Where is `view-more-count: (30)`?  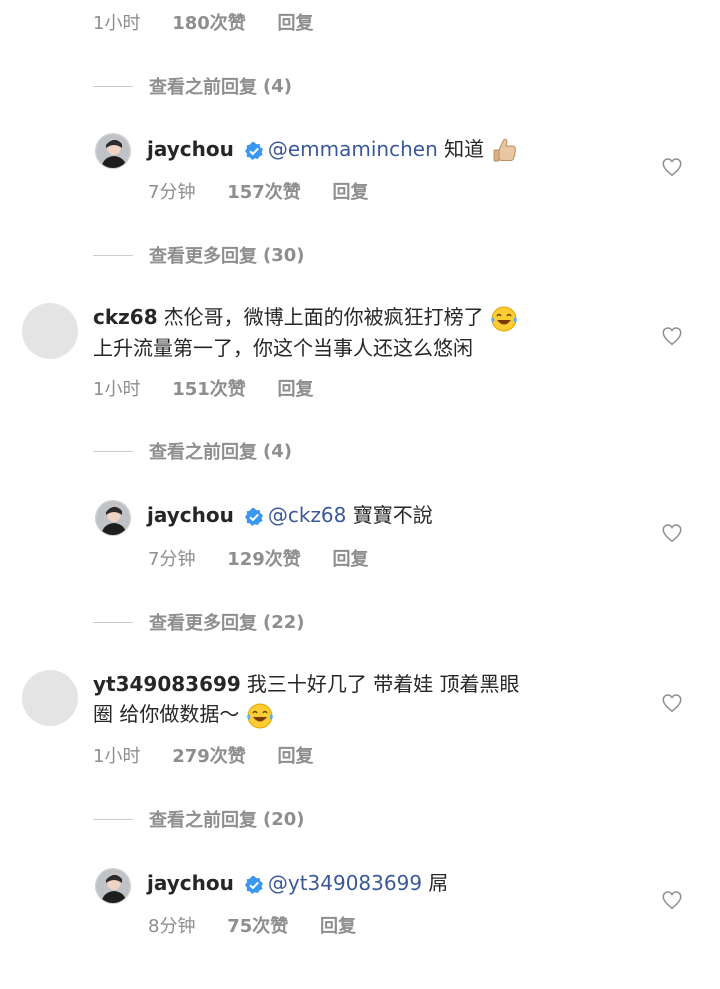 view-more-count: (30) is located at coordinates (284, 255).